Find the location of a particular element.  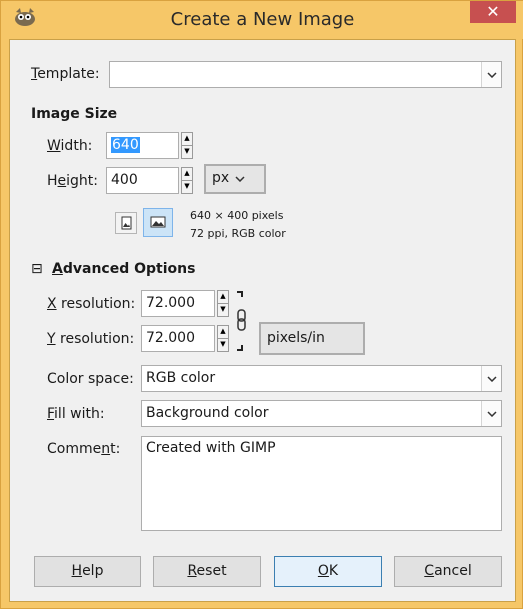

y-resolution-input: 72.000 is located at coordinates (178, 338).